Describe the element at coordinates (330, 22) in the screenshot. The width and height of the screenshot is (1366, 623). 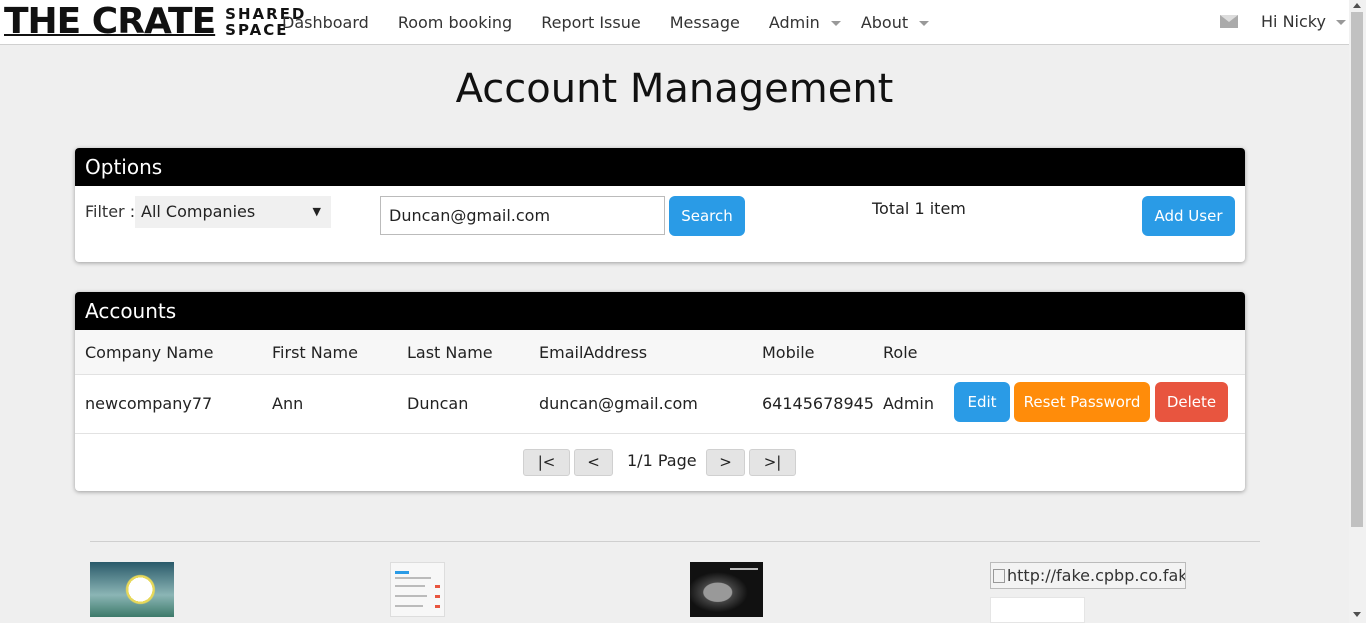
I see `nav-dashboard: Dashboard` at that location.